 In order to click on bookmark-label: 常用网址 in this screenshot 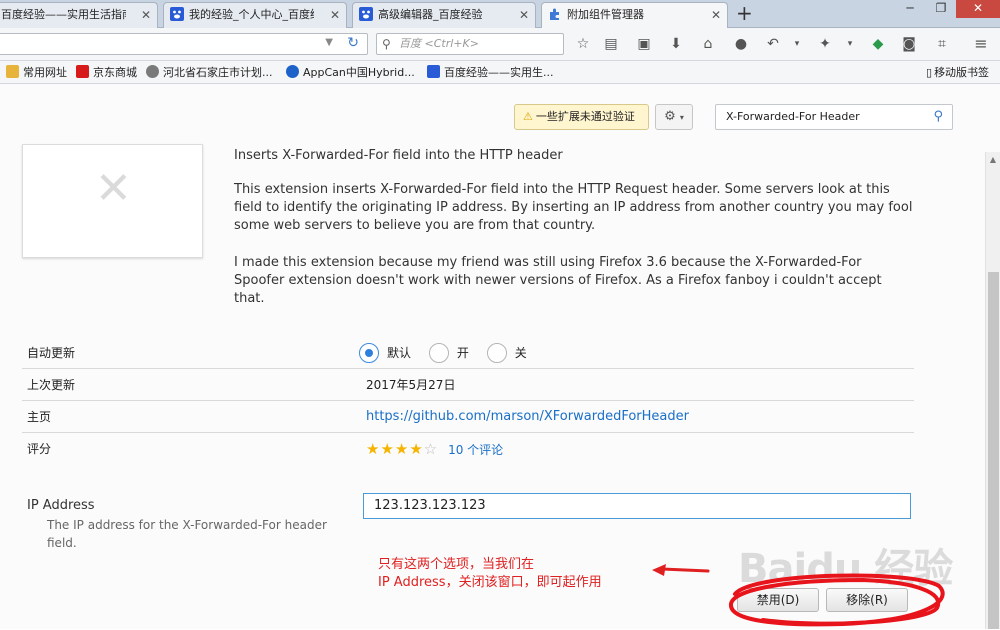, I will do `click(45, 72)`.